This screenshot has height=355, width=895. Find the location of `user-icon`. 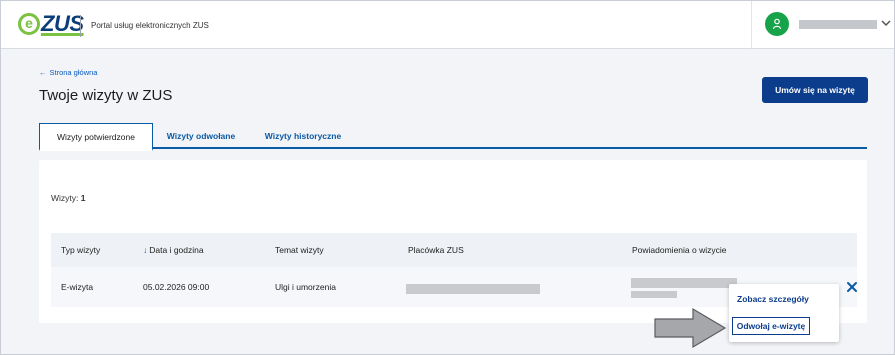

user-icon is located at coordinates (777, 24).